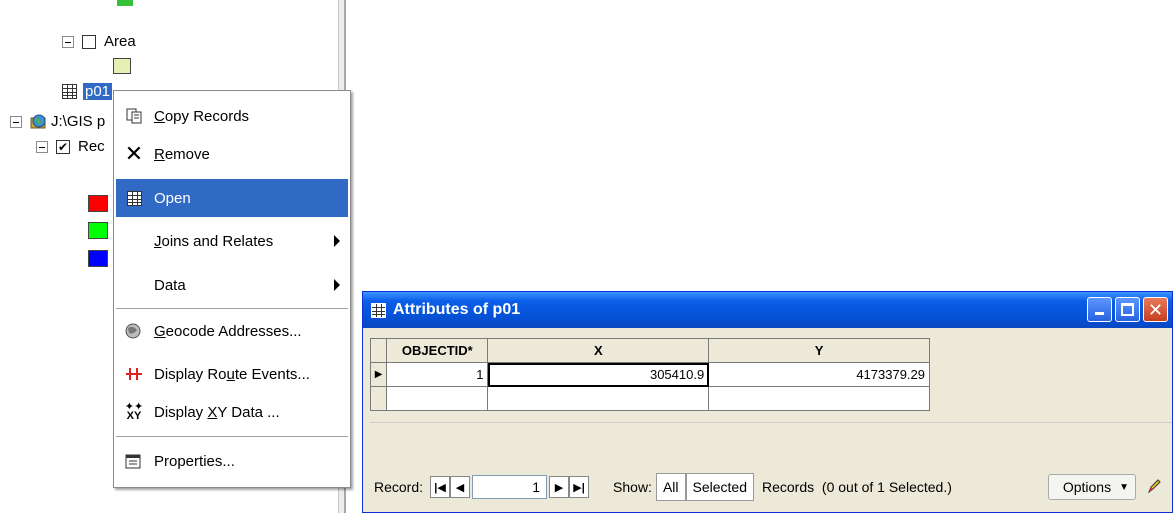  I want to click on previous-record-icon: ◀, so click(460, 487).